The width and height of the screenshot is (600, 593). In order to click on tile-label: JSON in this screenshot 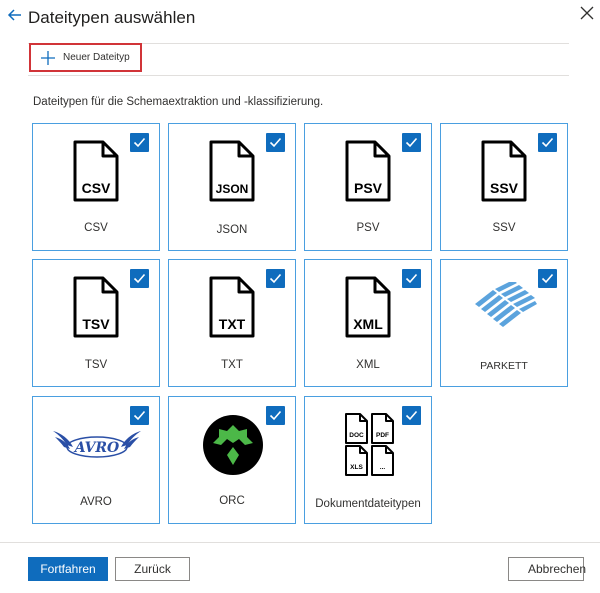, I will do `click(232, 230)`.